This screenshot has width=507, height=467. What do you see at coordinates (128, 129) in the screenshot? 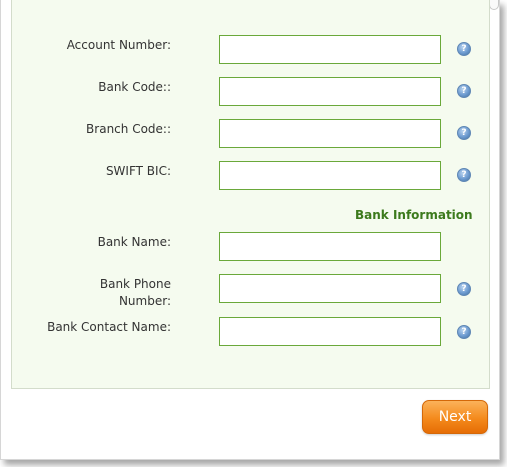
I see `branch-code-label: Branch Code::` at bounding box center [128, 129].